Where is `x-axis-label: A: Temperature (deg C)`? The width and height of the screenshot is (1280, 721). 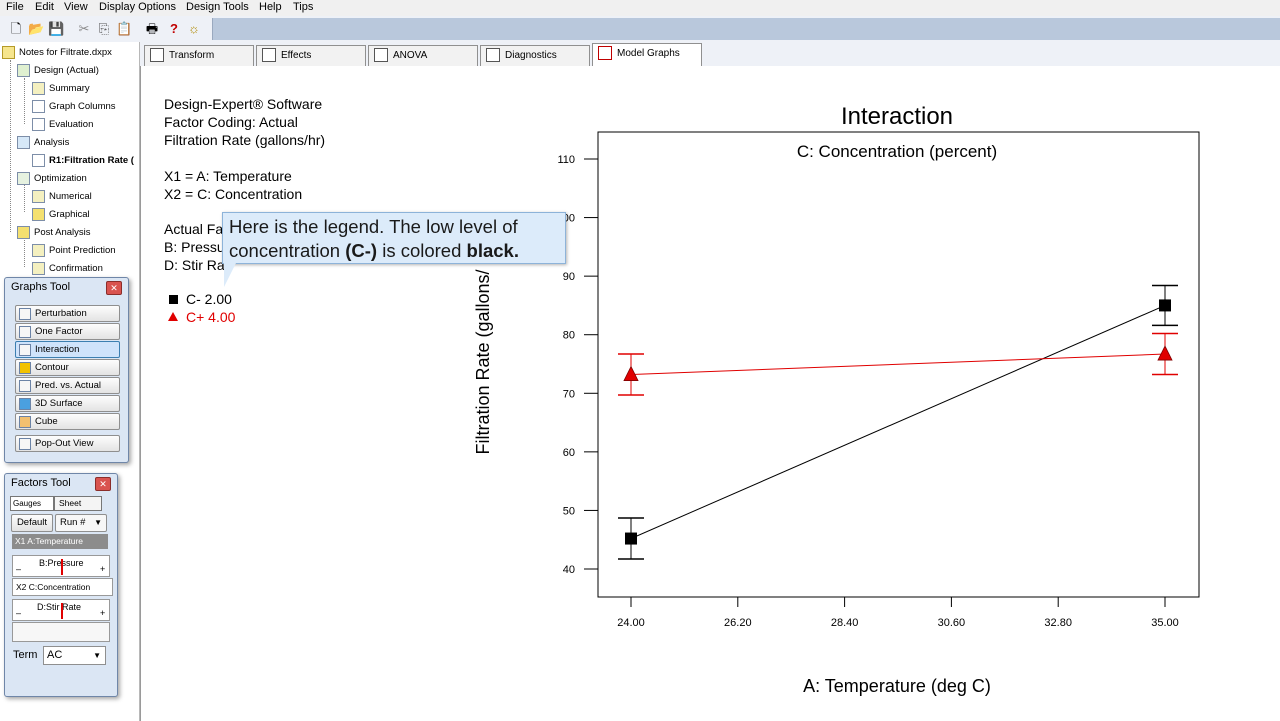 x-axis-label: A: Temperature (deg C) is located at coordinates (897, 686).